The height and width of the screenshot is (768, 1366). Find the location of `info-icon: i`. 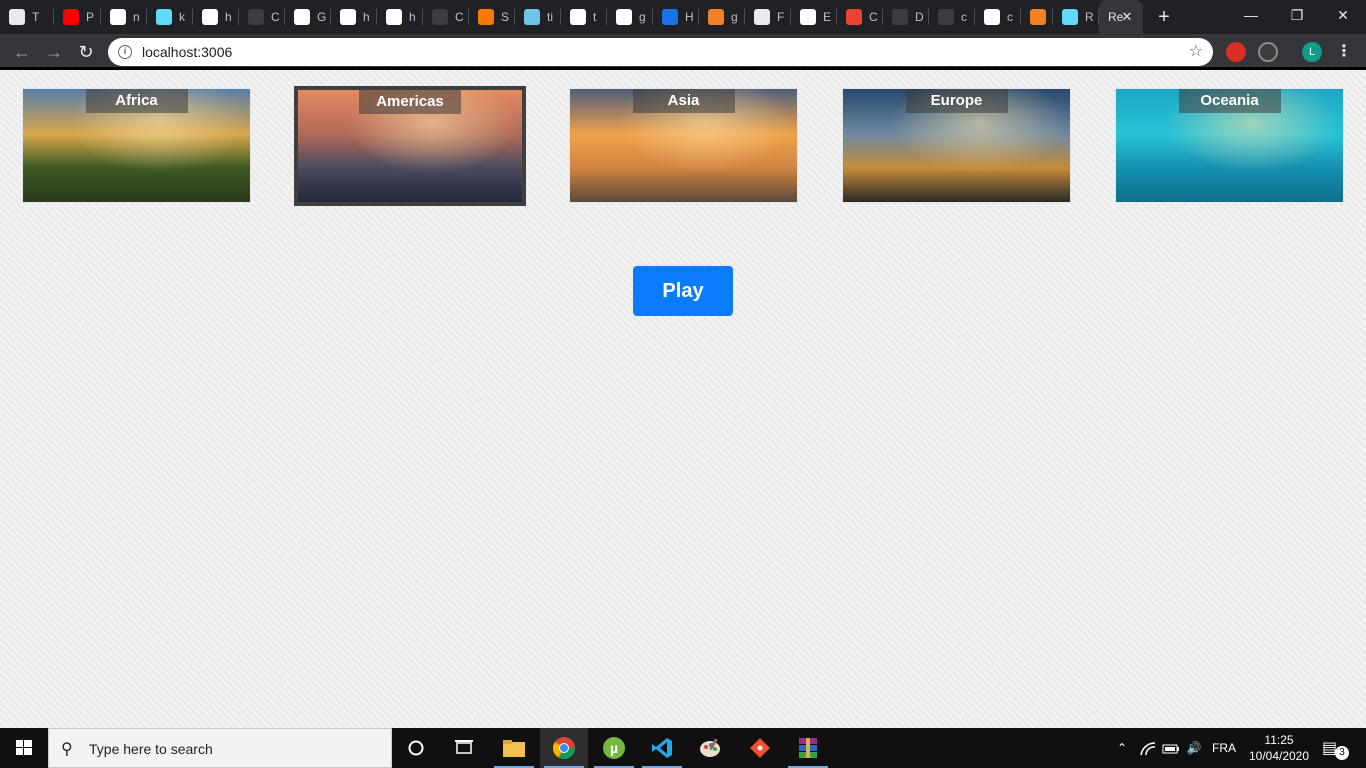

info-icon: i is located at coordinates (125, 52).